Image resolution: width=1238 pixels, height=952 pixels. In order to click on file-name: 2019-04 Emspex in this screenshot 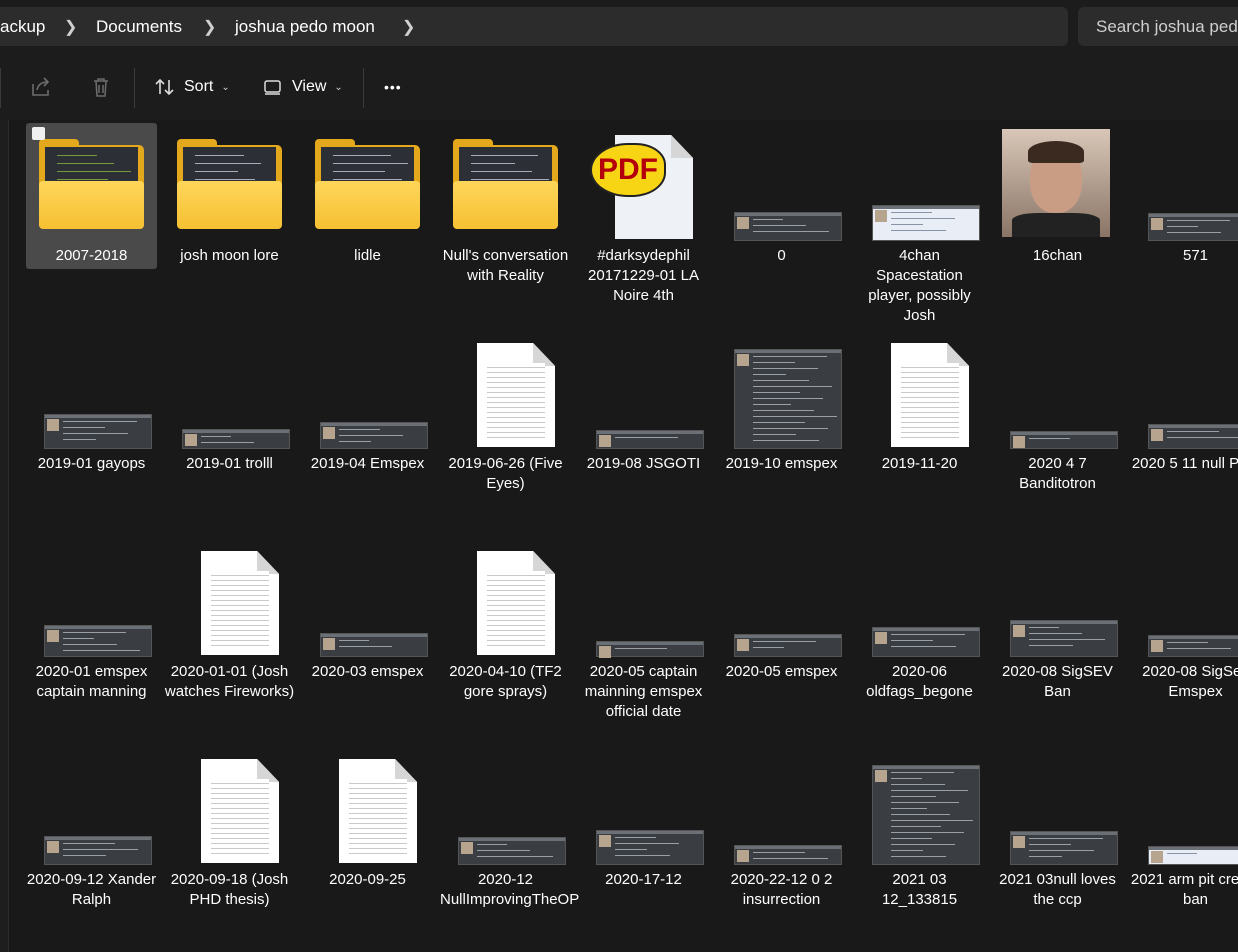, I will do `click(367, 463)`.